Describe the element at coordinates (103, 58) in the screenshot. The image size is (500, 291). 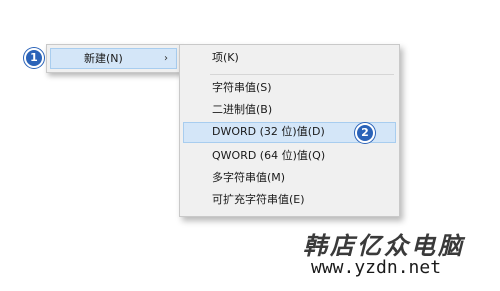
I see `menu-item-new-label: 新建(N)` at that location.